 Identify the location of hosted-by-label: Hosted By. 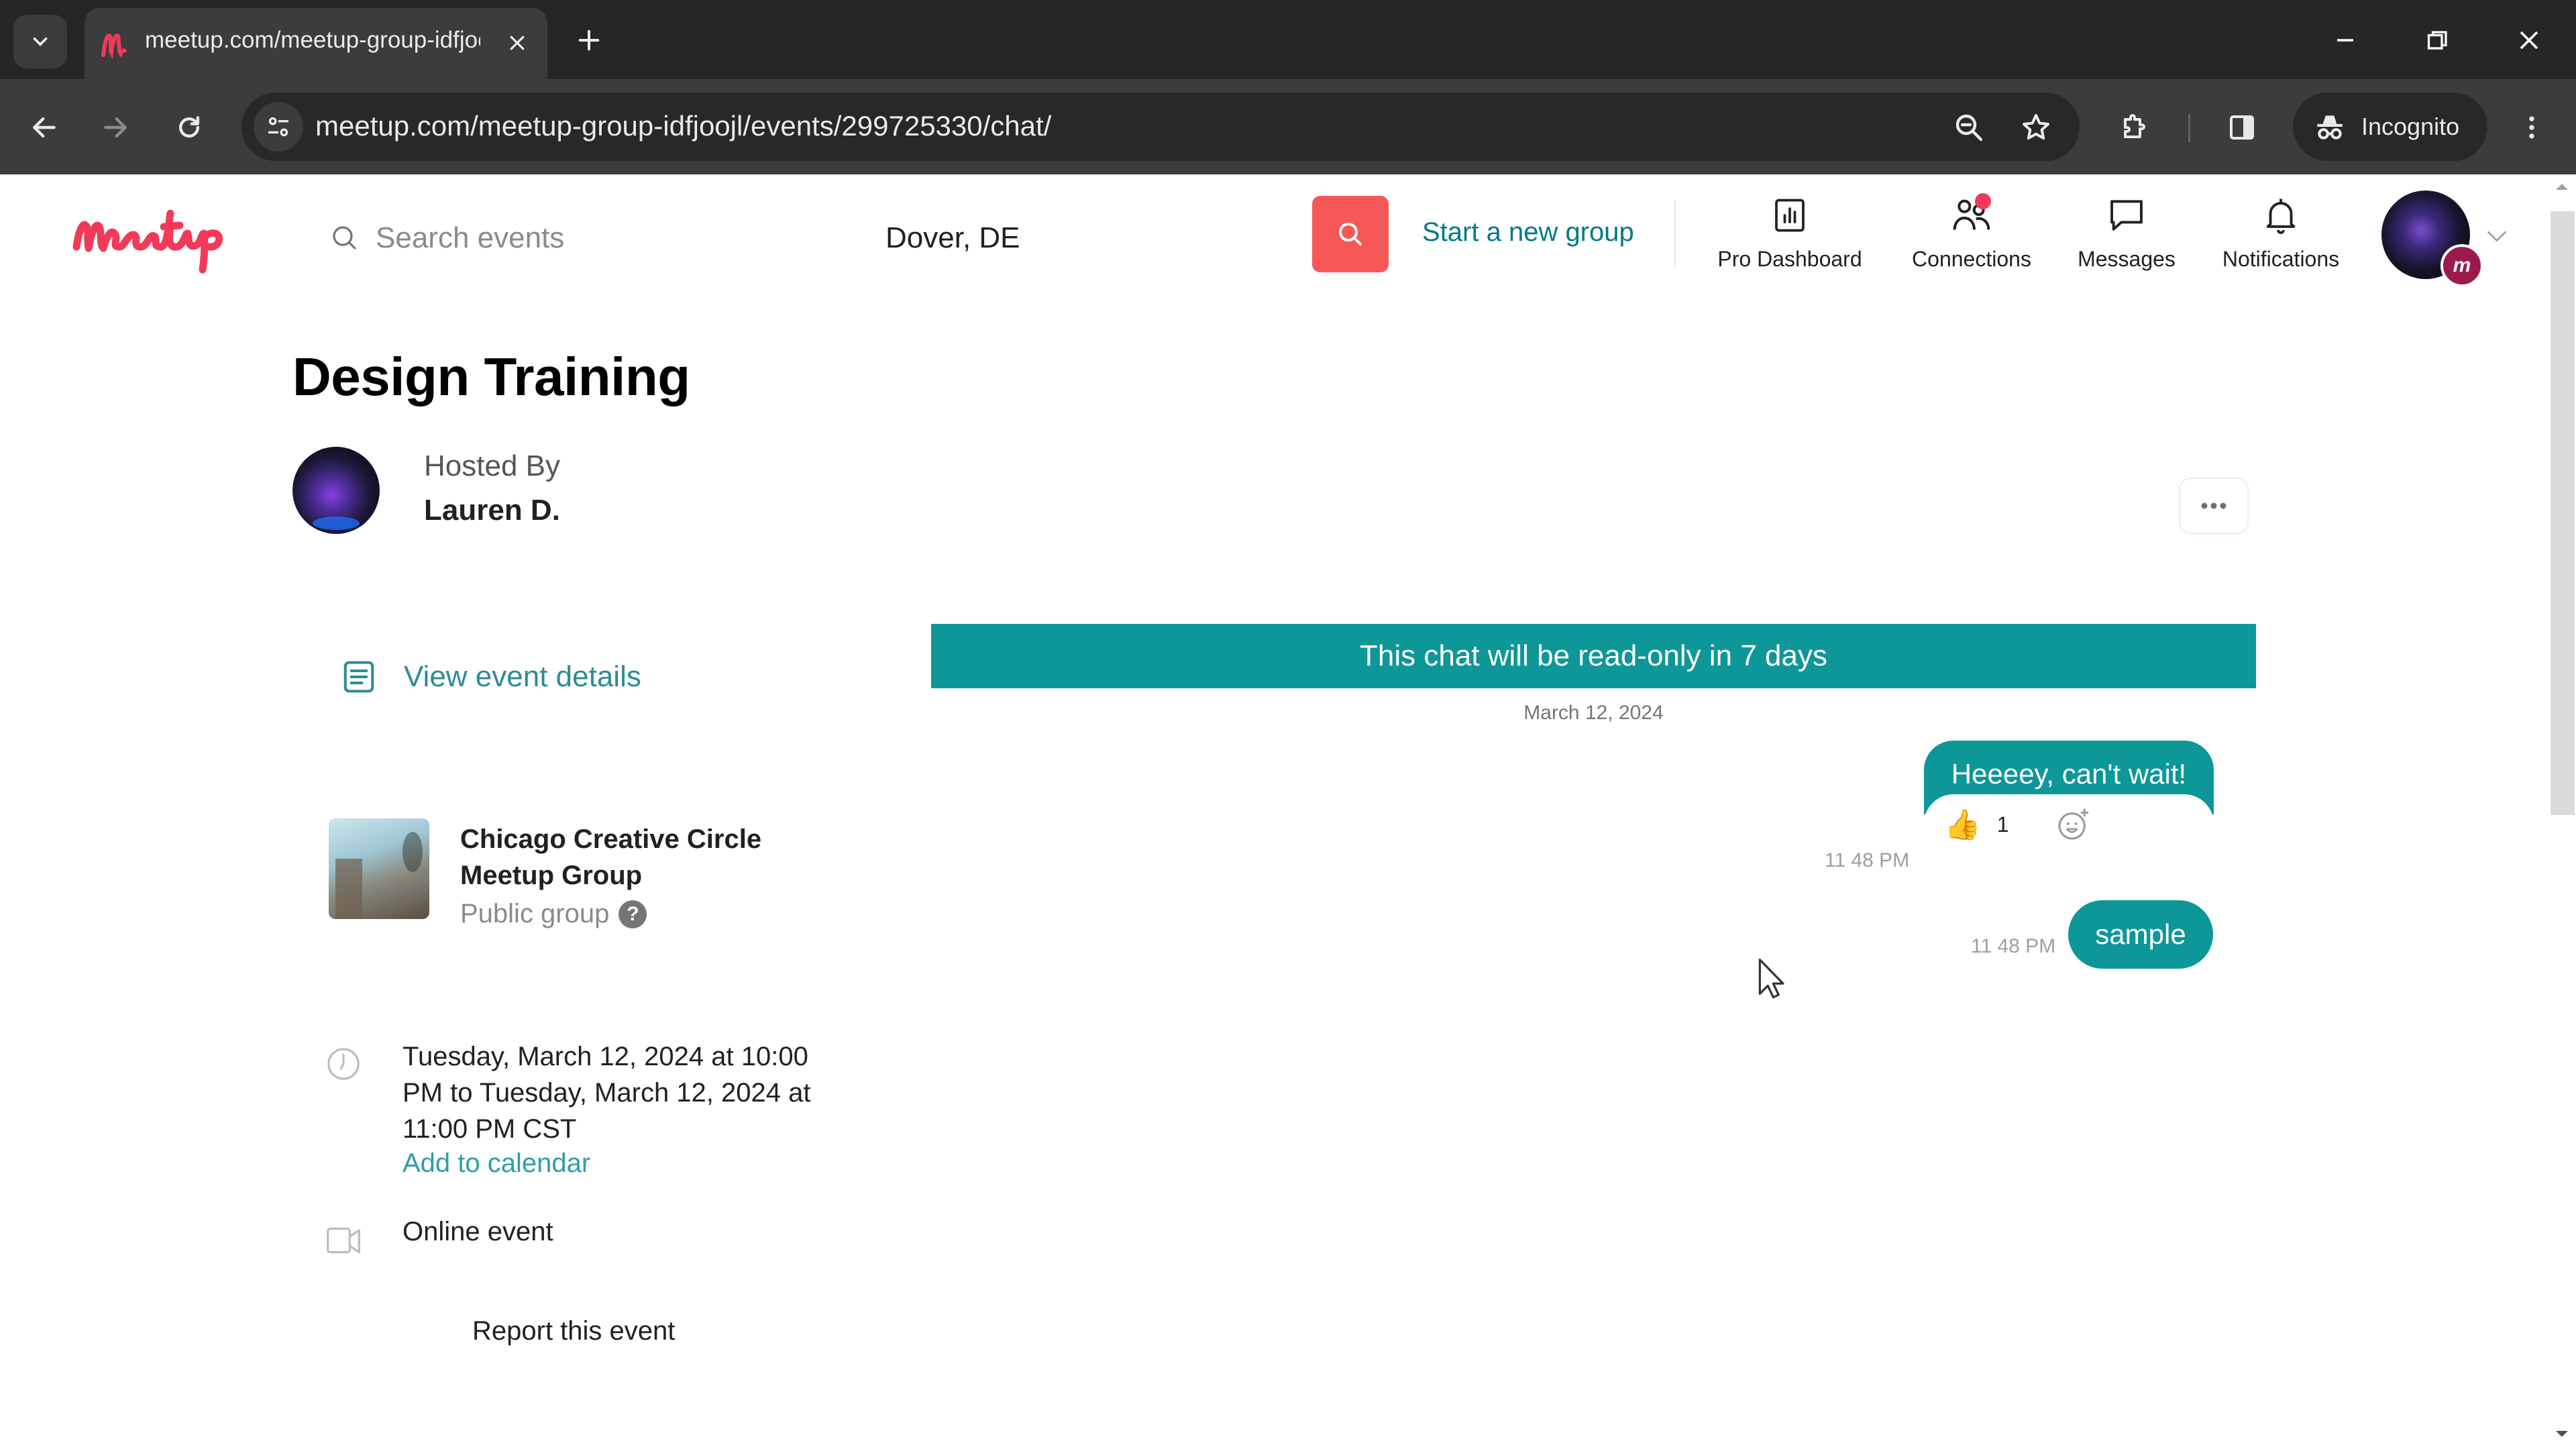
(492, 465).